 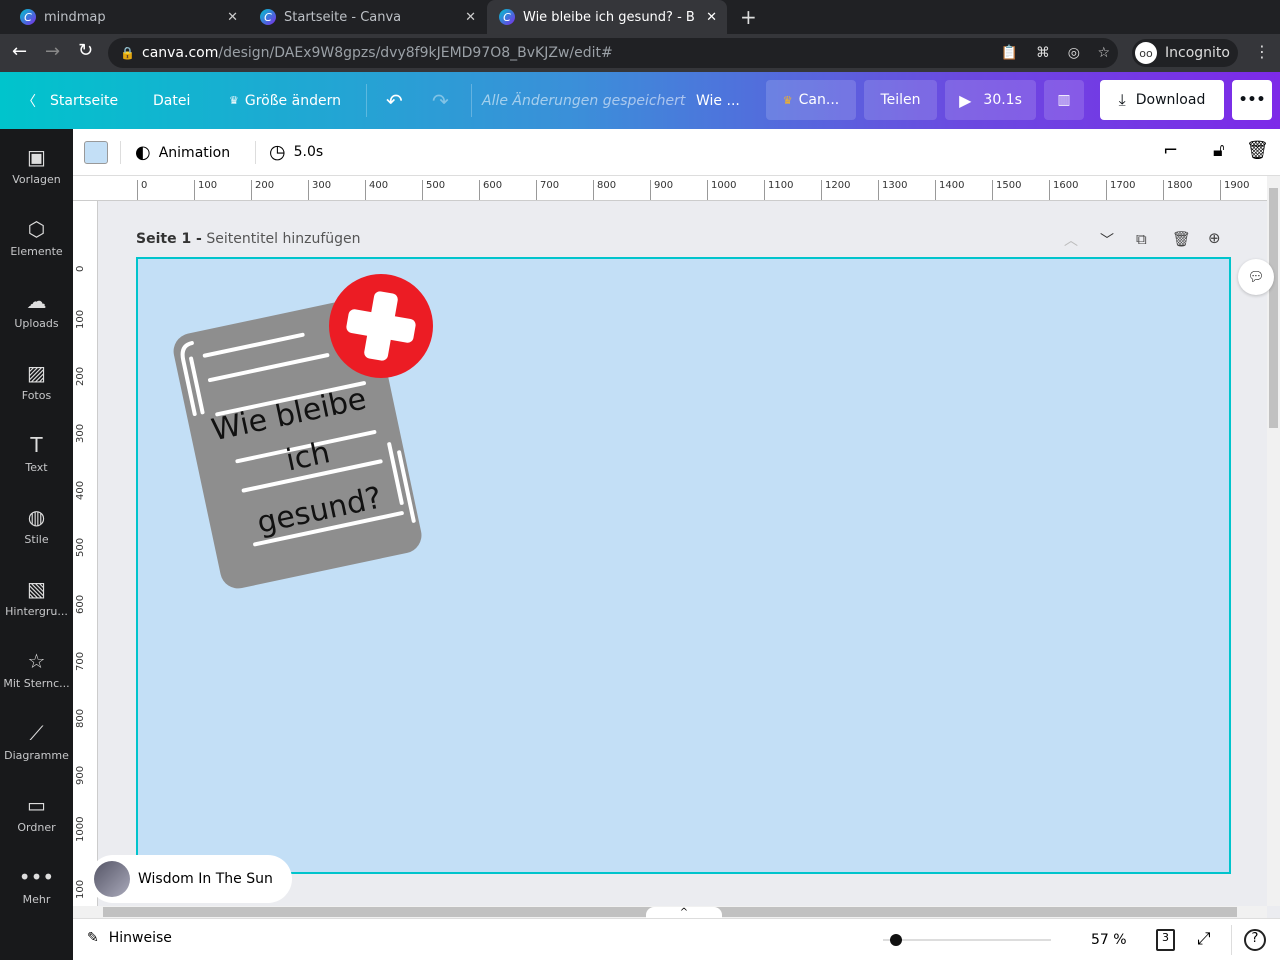 I want to click on delete-page-icon: 🗑︎, so click(x=1181, y=239).